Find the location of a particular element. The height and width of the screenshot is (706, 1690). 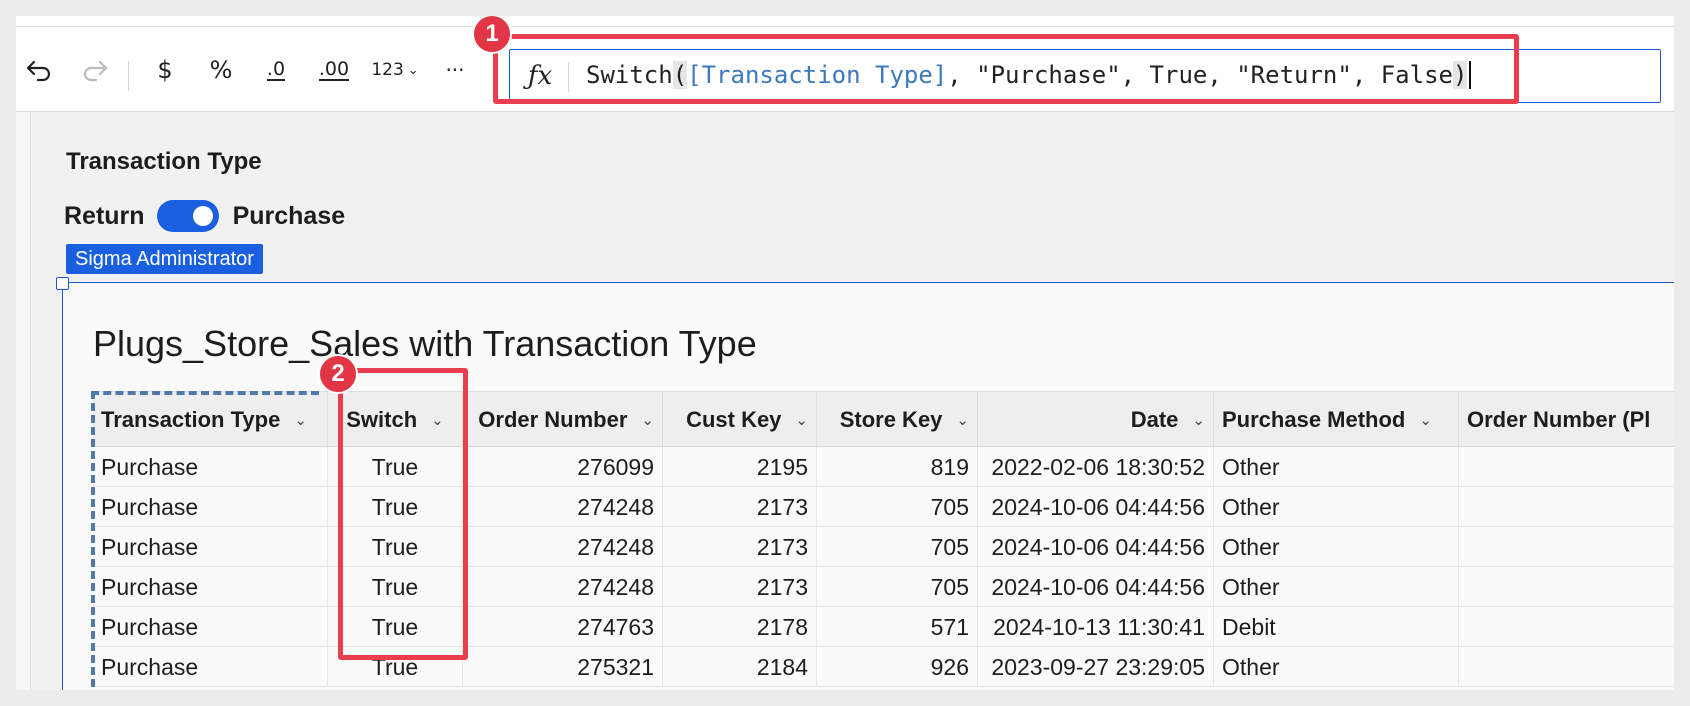

column-header-order-number: Order Number ⌄ is located at coordinates (563, 420).